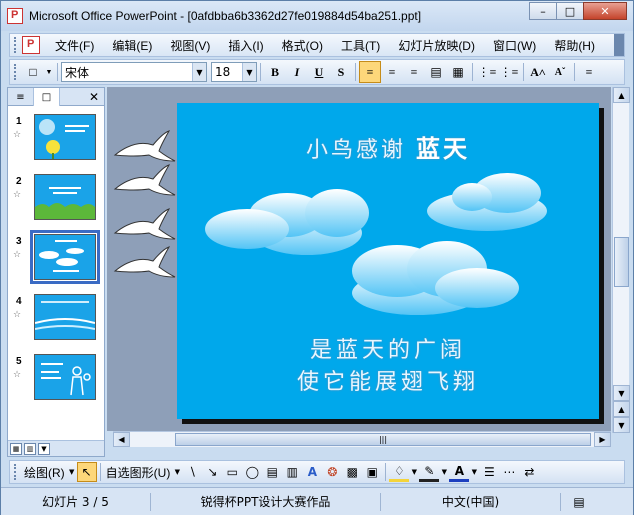 The width and height of the screenshot is (634, 515). Describe the element at coordinates (275, 72) in the screenshot. I see `bold-button: B` at that location.